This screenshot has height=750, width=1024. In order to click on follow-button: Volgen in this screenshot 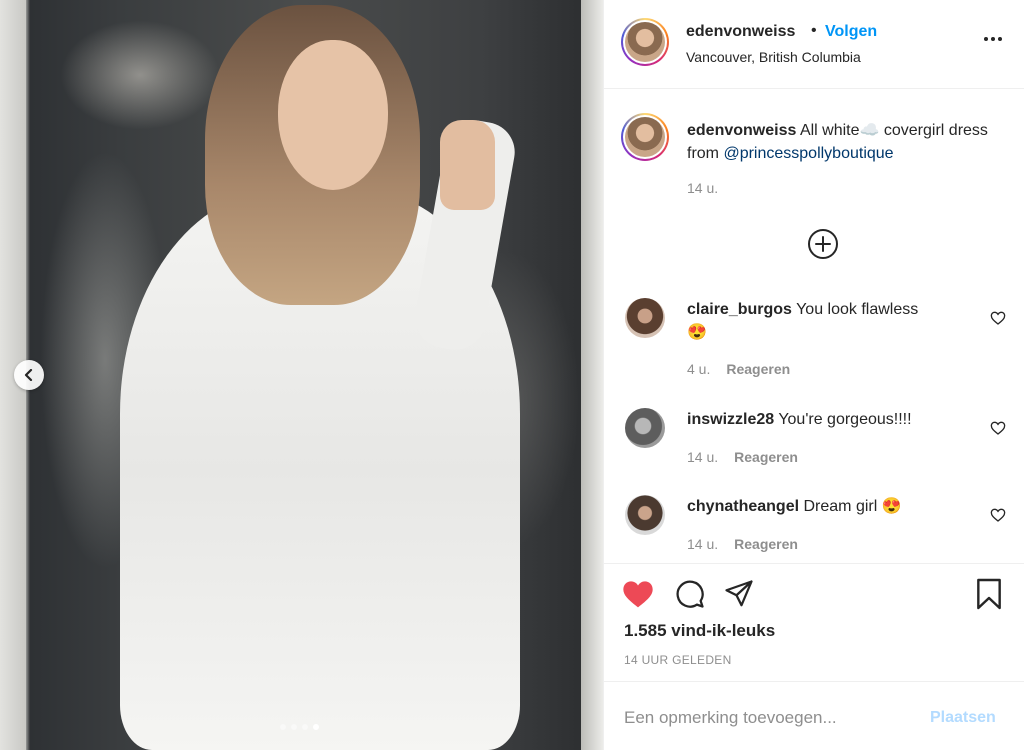, I will do `click(851, 32)`.